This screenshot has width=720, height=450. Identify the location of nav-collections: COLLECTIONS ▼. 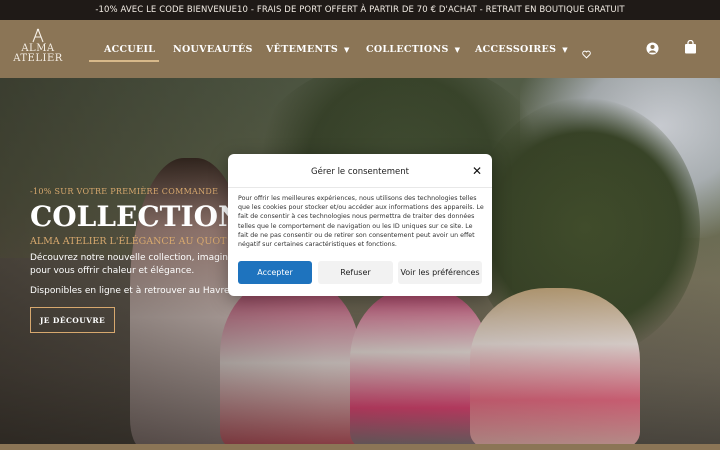
(413, 49).